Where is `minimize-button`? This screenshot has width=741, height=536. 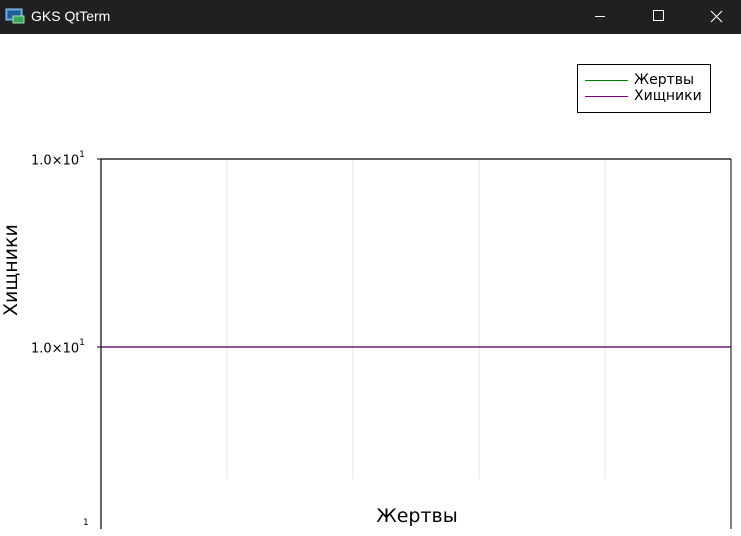 minimize-button is located at coordinates (600, 17).